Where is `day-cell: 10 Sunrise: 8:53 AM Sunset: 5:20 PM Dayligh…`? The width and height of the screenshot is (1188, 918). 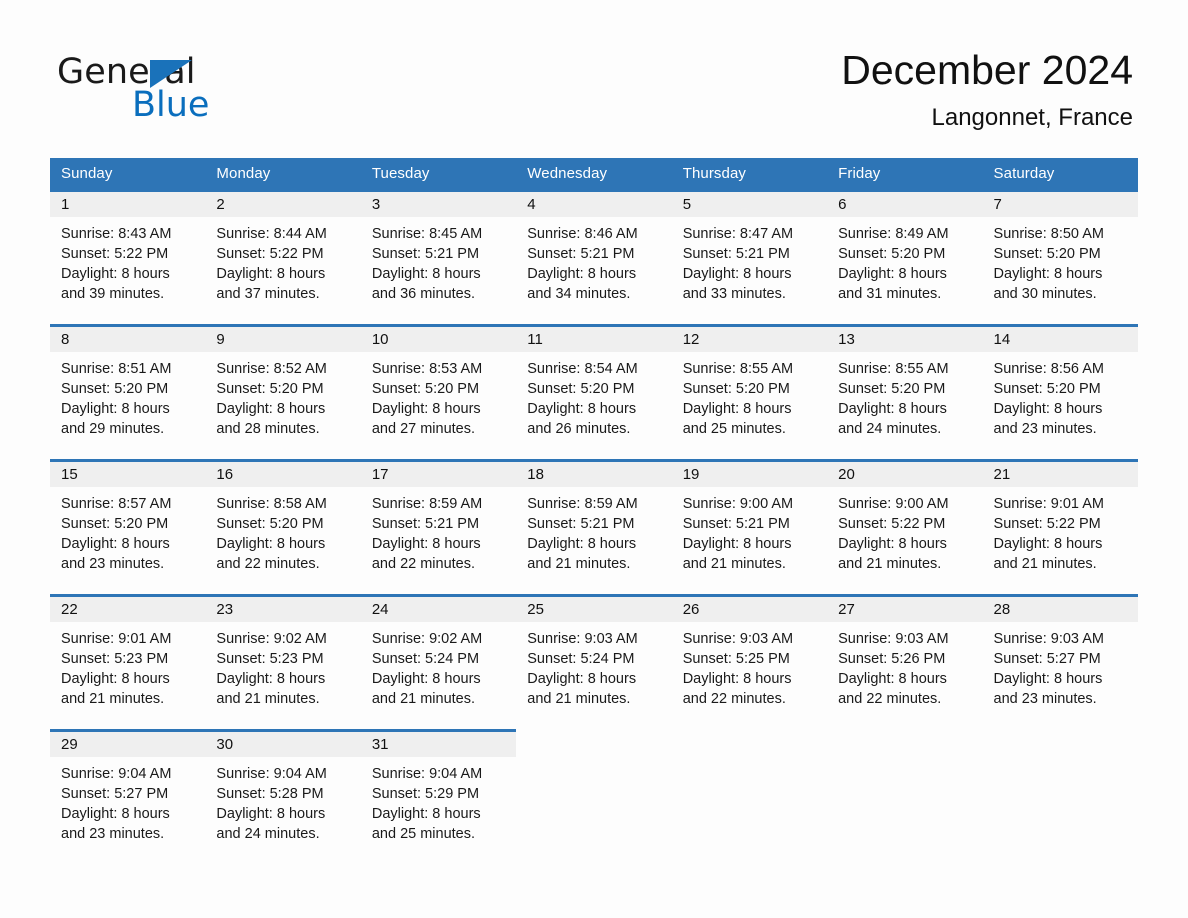 day-cell: 10 Sunrise: 8:53 AM Sunset: 5:20 PM Dayligh… is located at coordinates (438, 391).